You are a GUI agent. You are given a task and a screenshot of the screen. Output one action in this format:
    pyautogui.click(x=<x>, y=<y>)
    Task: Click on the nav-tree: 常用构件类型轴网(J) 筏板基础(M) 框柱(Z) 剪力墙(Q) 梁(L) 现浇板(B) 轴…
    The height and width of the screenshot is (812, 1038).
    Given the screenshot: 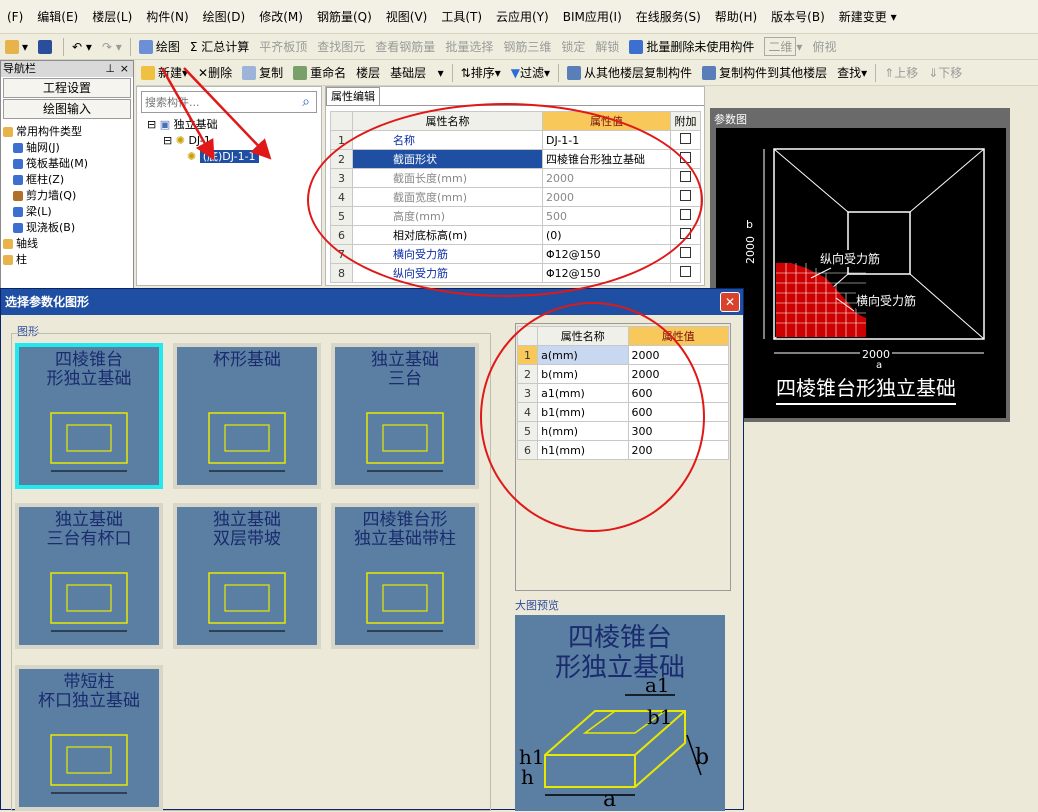 What is the action you would take?
    pyautogui.click(x=67, y=194)
    